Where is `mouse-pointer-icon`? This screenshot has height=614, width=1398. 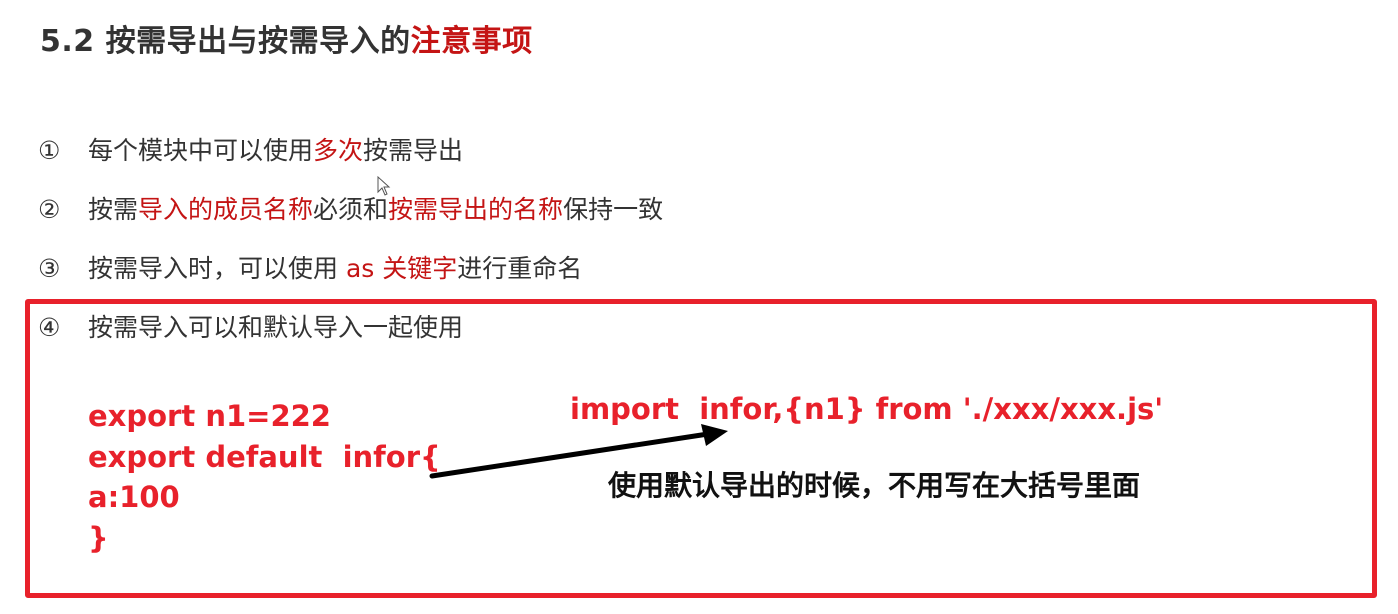
mouse-pointer-icon is located at coordinates (384, 186).